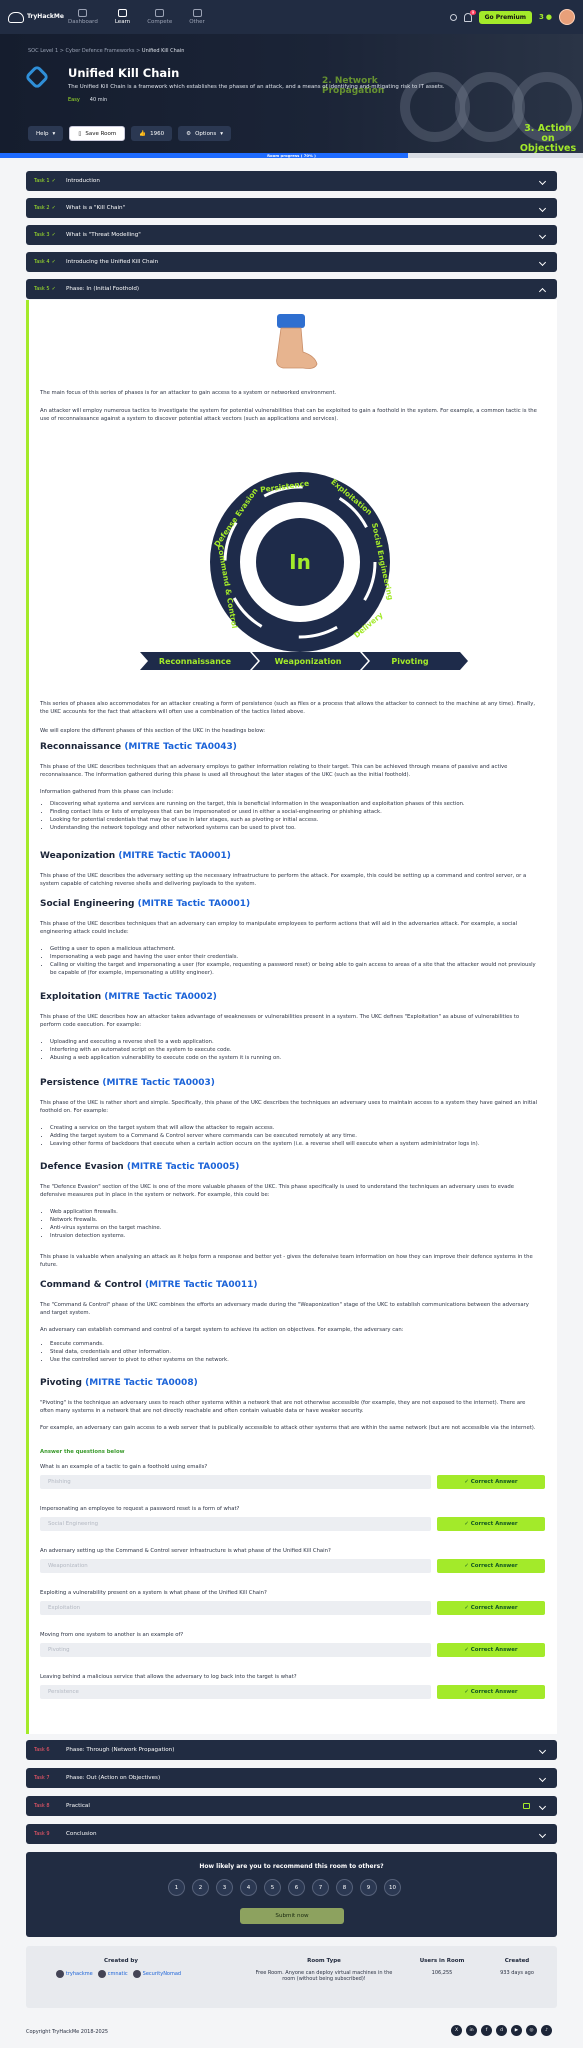  I want to click on task-1-header: Task 1 ✓ Introduction, so click(291, 181).